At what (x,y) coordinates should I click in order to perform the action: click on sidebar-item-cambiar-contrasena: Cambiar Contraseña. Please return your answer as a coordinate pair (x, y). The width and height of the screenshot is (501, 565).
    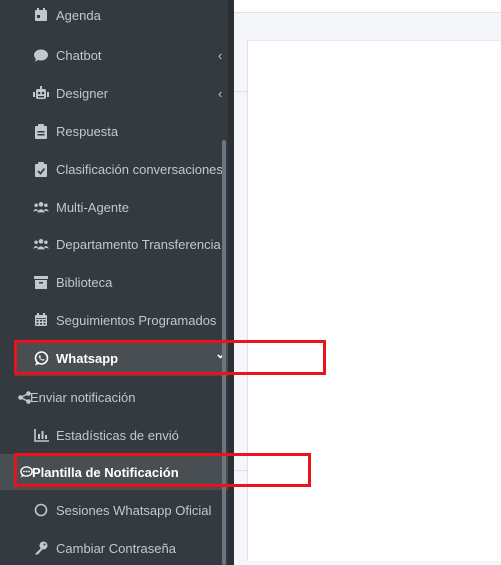
    Looking at the image, I should click on (114, 547).